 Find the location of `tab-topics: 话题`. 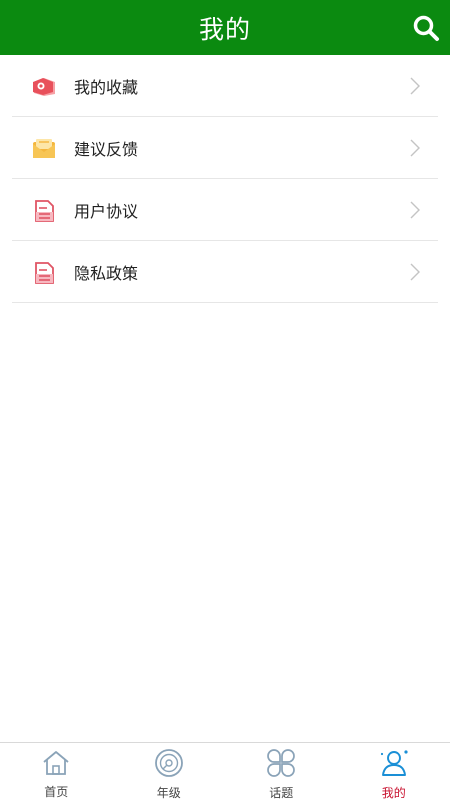

tab-topics: 话题 is located at coordinates (281, 771).